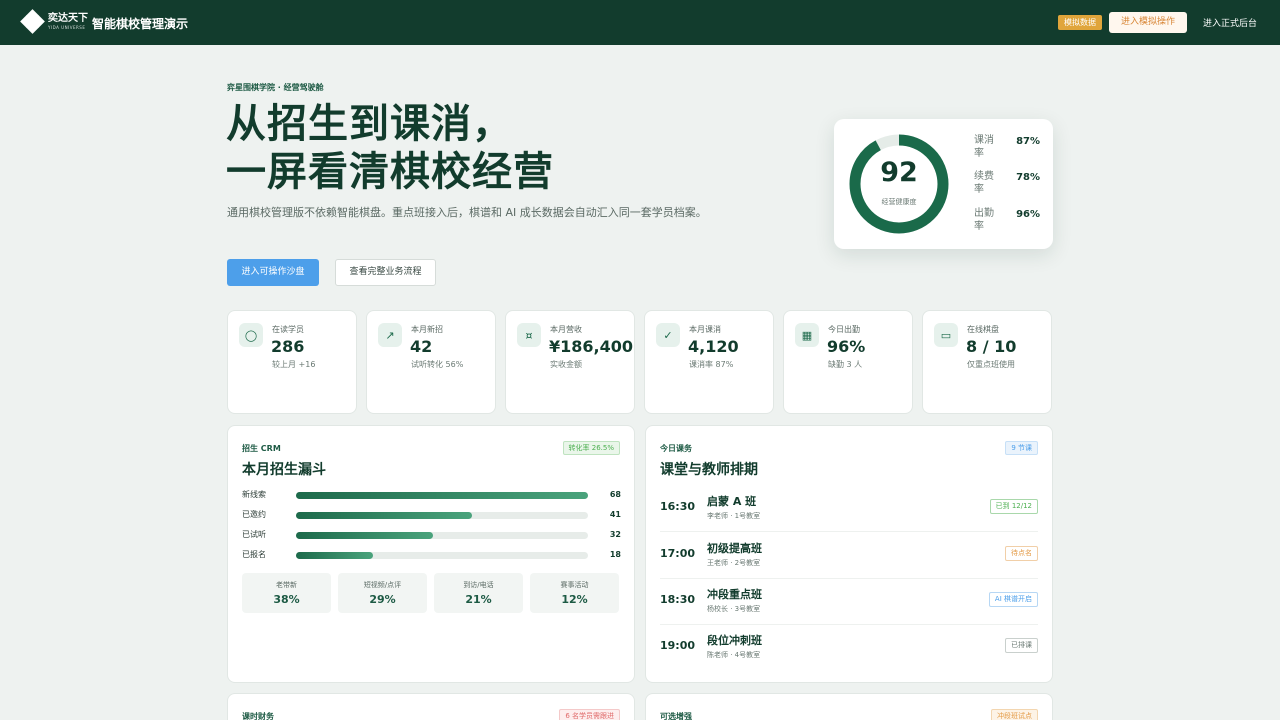  Describe the element at coordinates (946, 335) in the screenshot. I see `monitor-icon: ▭` at that location.